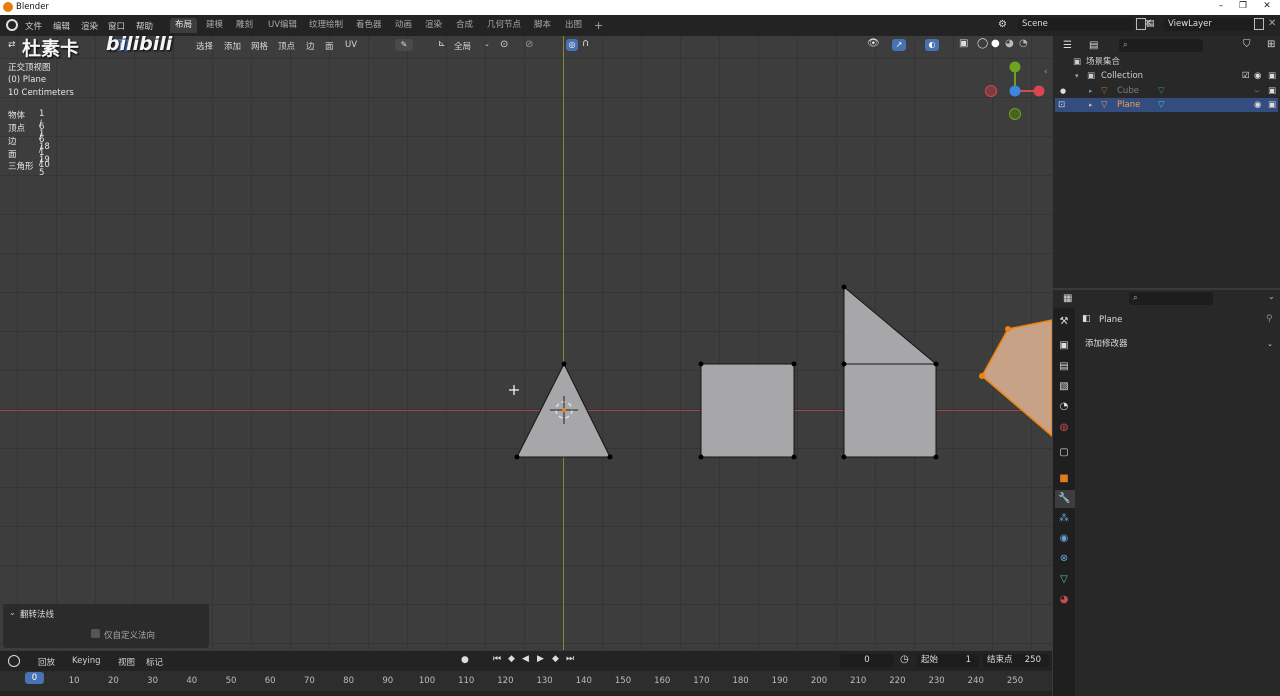  I want to click on tab-texture-paint: 纹理绘制, so click(326, 25).